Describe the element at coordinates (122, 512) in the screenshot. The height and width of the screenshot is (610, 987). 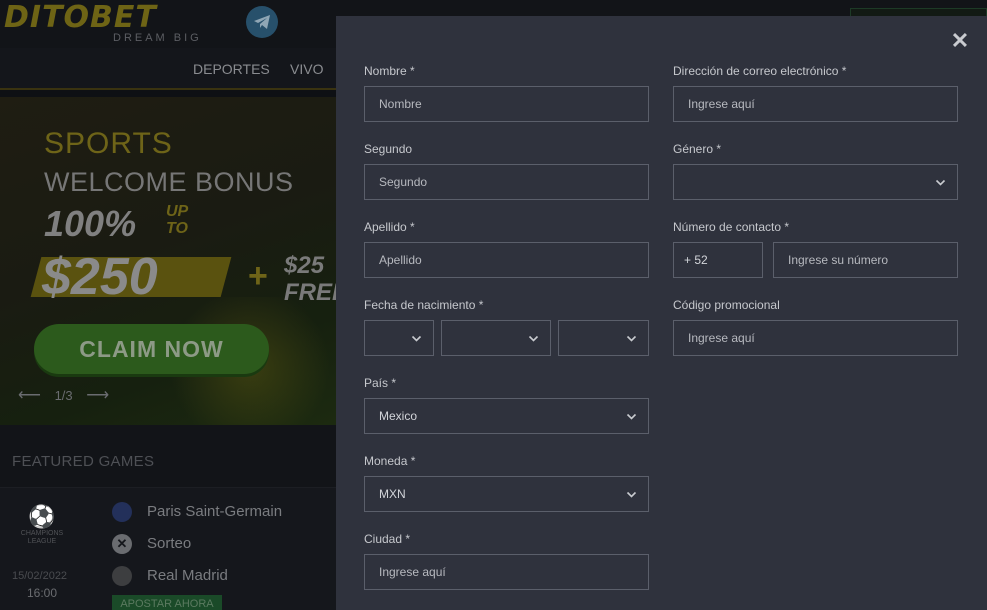
I see `psg-crest-icon` at that location.